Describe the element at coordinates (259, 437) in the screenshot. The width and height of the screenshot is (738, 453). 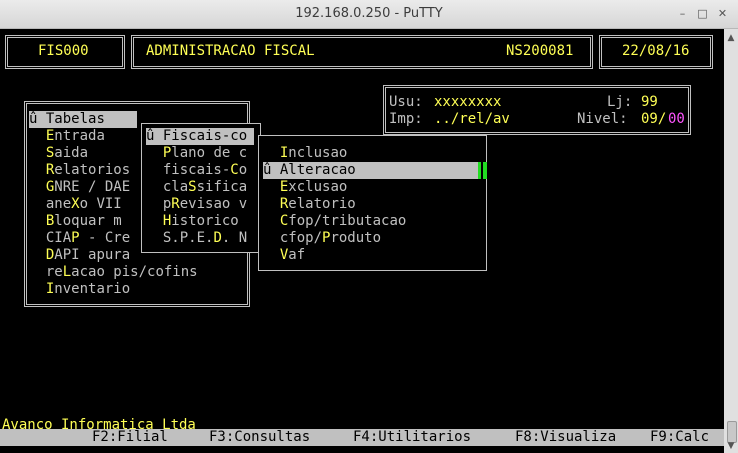
I see `function-key: F3:Consultas` at that location.